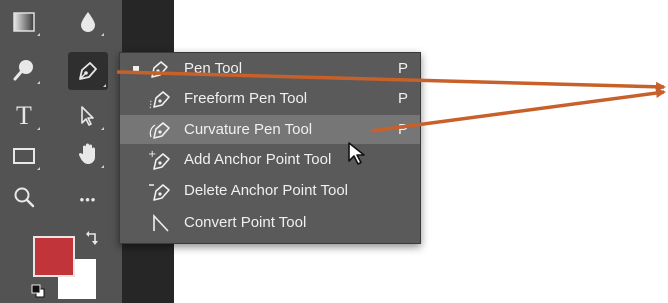 Image resolution: width=668 pixels, height=303 pixels. What do you see at coordinates (92, 239) in the screenshot?
I see `swap-colors-icon` at bounding box center [92, 239].